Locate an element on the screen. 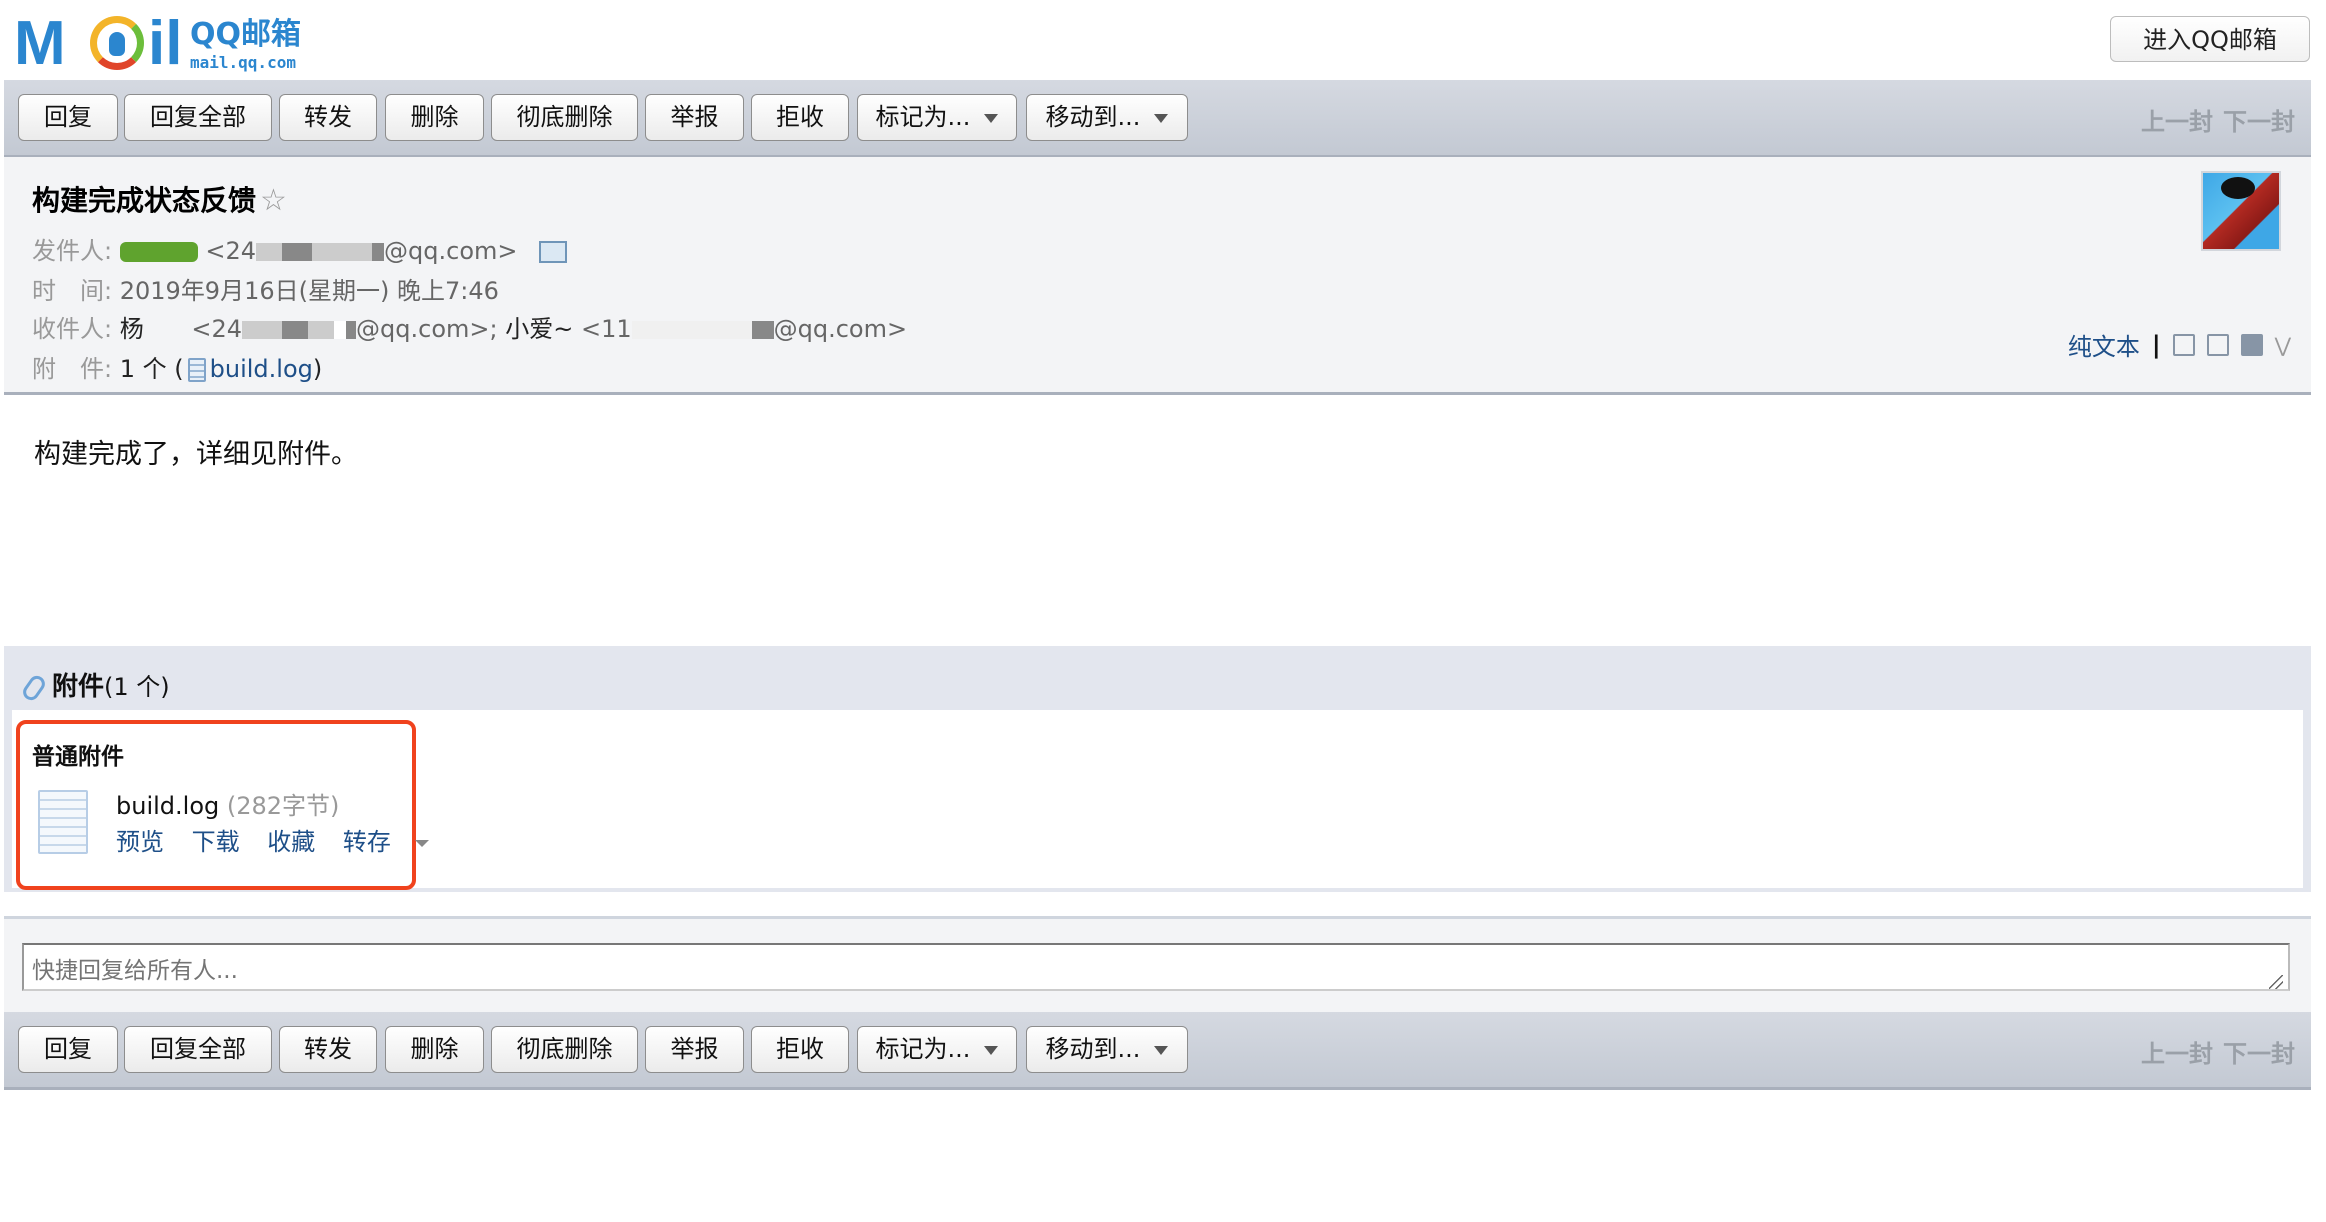 This screenshot has height=1222, width=2326. attachment-file-name: build.log is located at coordinates (168, 806).